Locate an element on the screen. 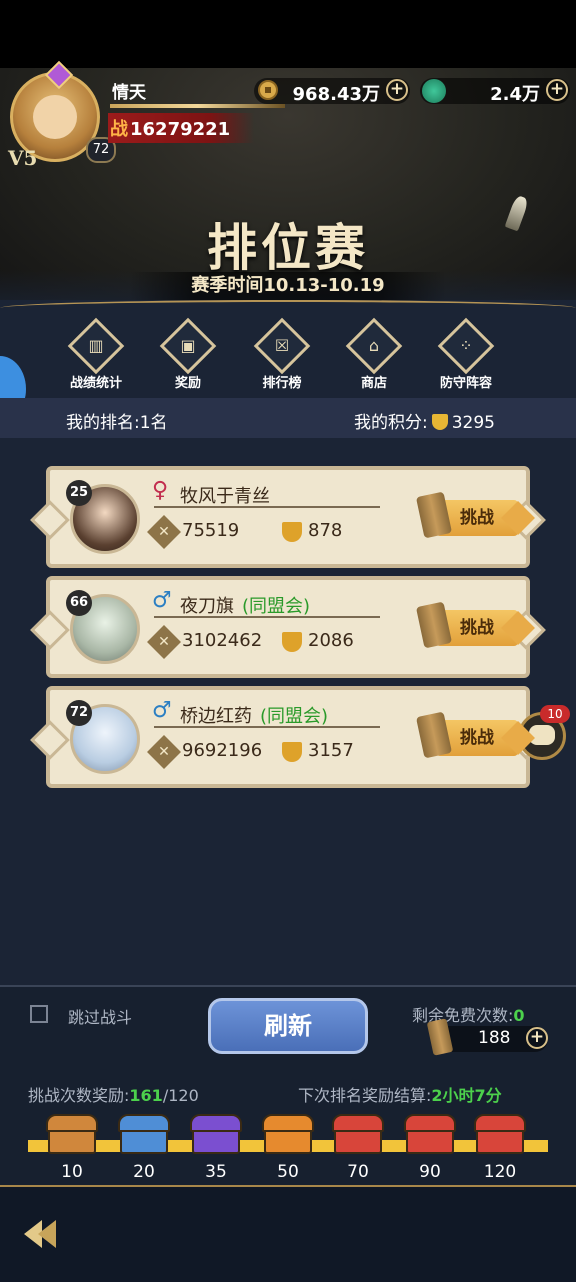  score-value: 3295 is located at coordinates (473, 423).